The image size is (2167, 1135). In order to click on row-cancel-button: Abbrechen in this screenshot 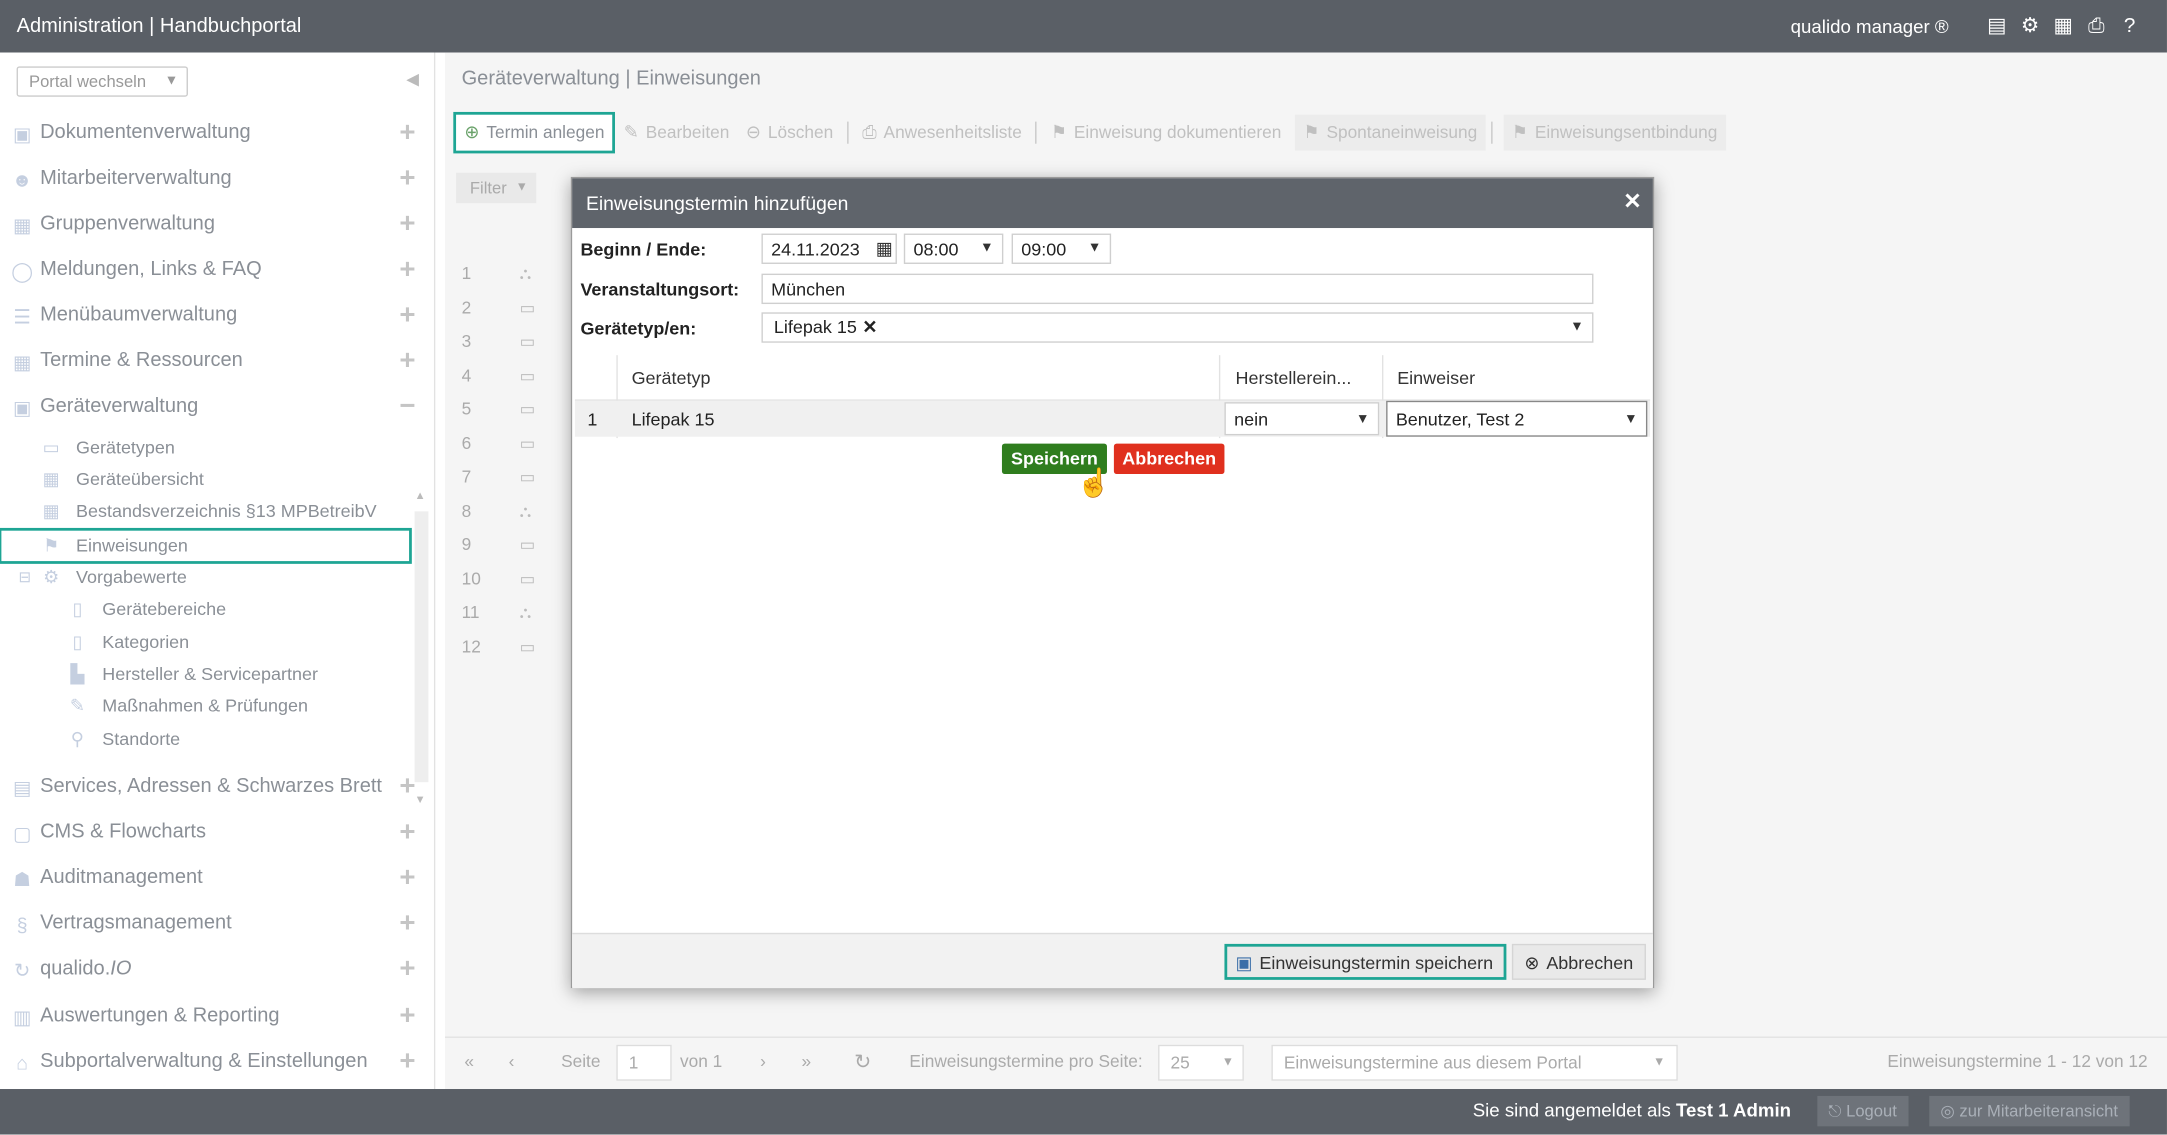, I will do `click(1169, 459)`.